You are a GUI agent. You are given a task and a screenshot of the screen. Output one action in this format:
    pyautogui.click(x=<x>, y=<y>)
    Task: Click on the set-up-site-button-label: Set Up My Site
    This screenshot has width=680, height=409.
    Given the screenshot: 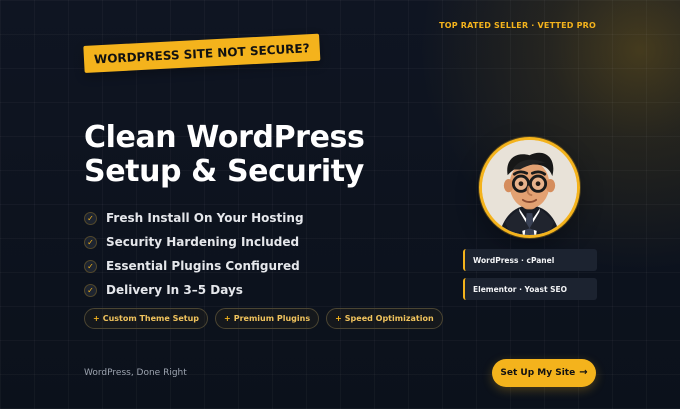 What is the action you would take?
    pyautogui.click(x=538, y=373)
    